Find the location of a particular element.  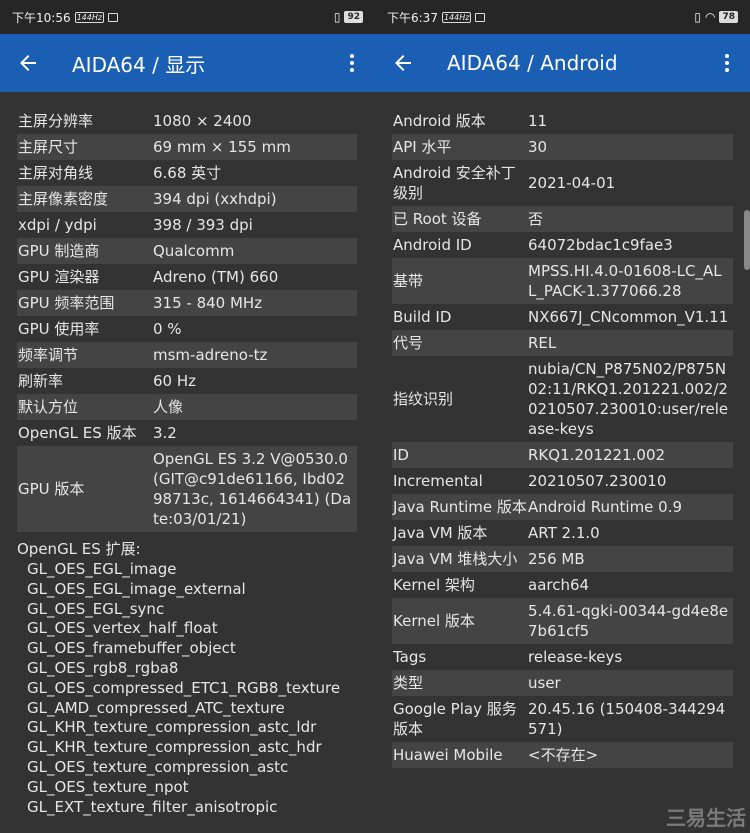

info-row-value: 20210507.230010 is located at coordinates (597, 481).